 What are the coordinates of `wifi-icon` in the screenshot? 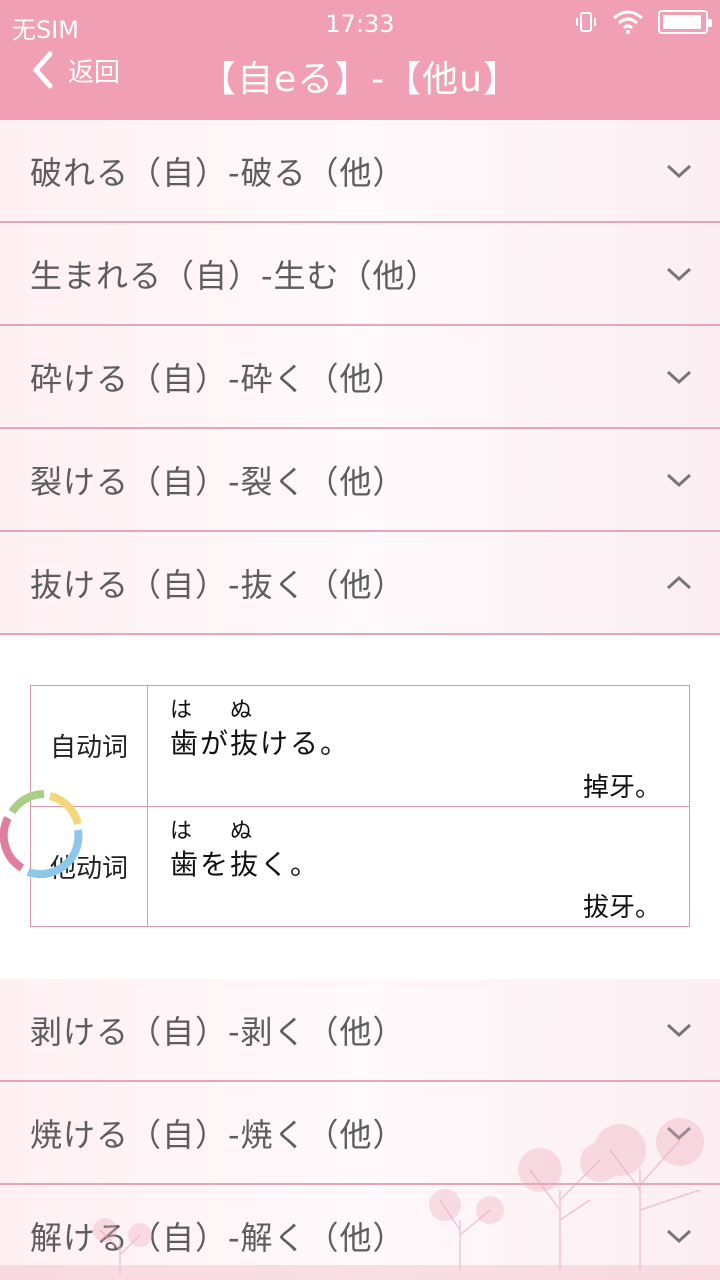 It's located at (628, 22).